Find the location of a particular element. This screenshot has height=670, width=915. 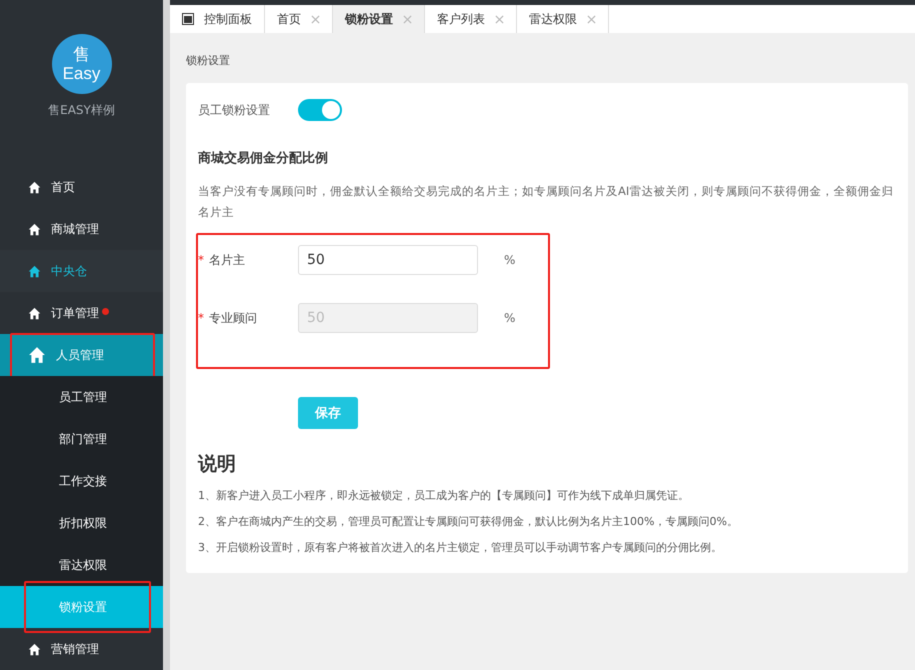

breadcrumb: 锁粉设置 is located at coordinates (208, 60).